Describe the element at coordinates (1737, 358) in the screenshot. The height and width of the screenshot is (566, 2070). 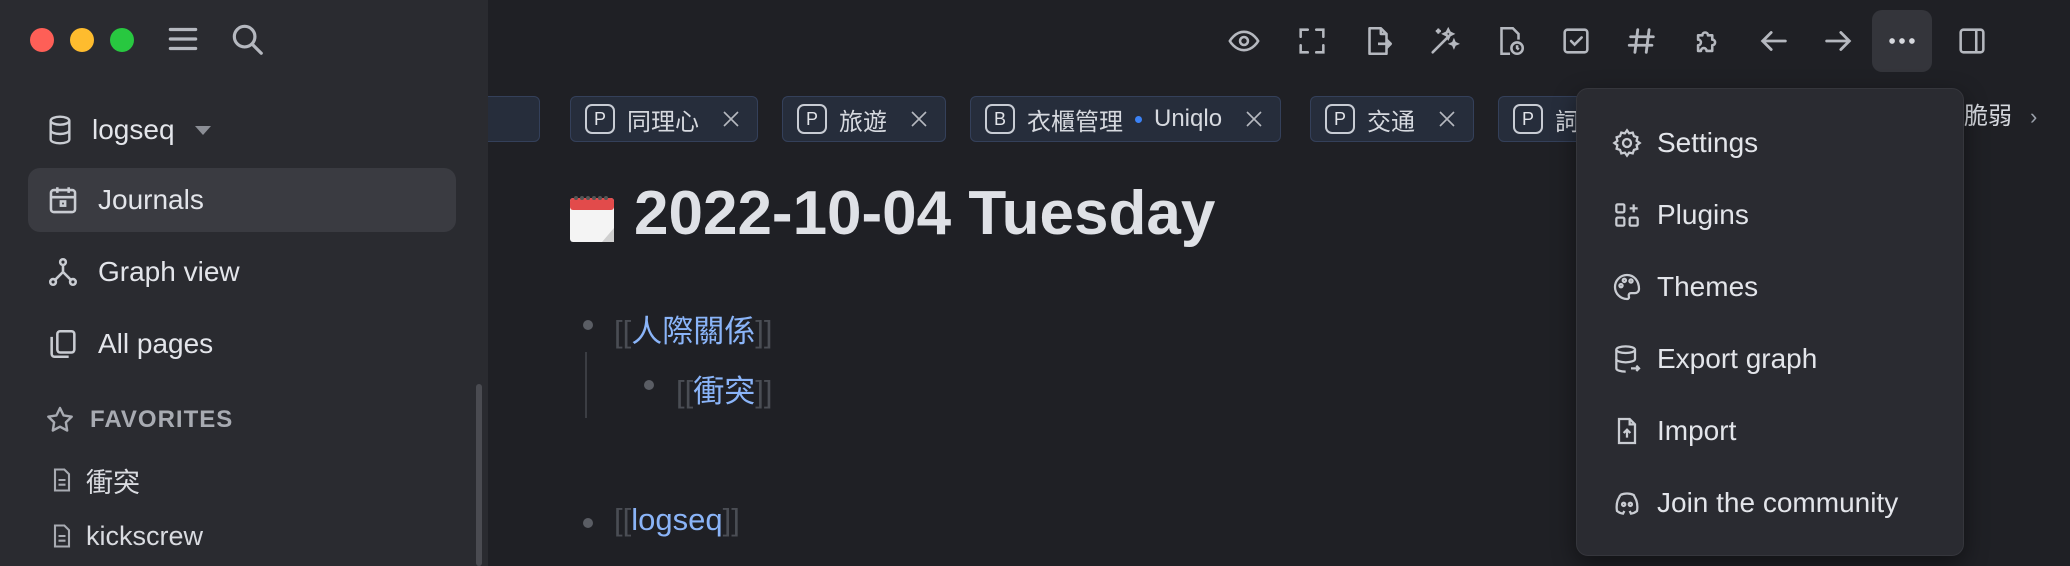
I see `menu-item-label: Export graph` at that location.